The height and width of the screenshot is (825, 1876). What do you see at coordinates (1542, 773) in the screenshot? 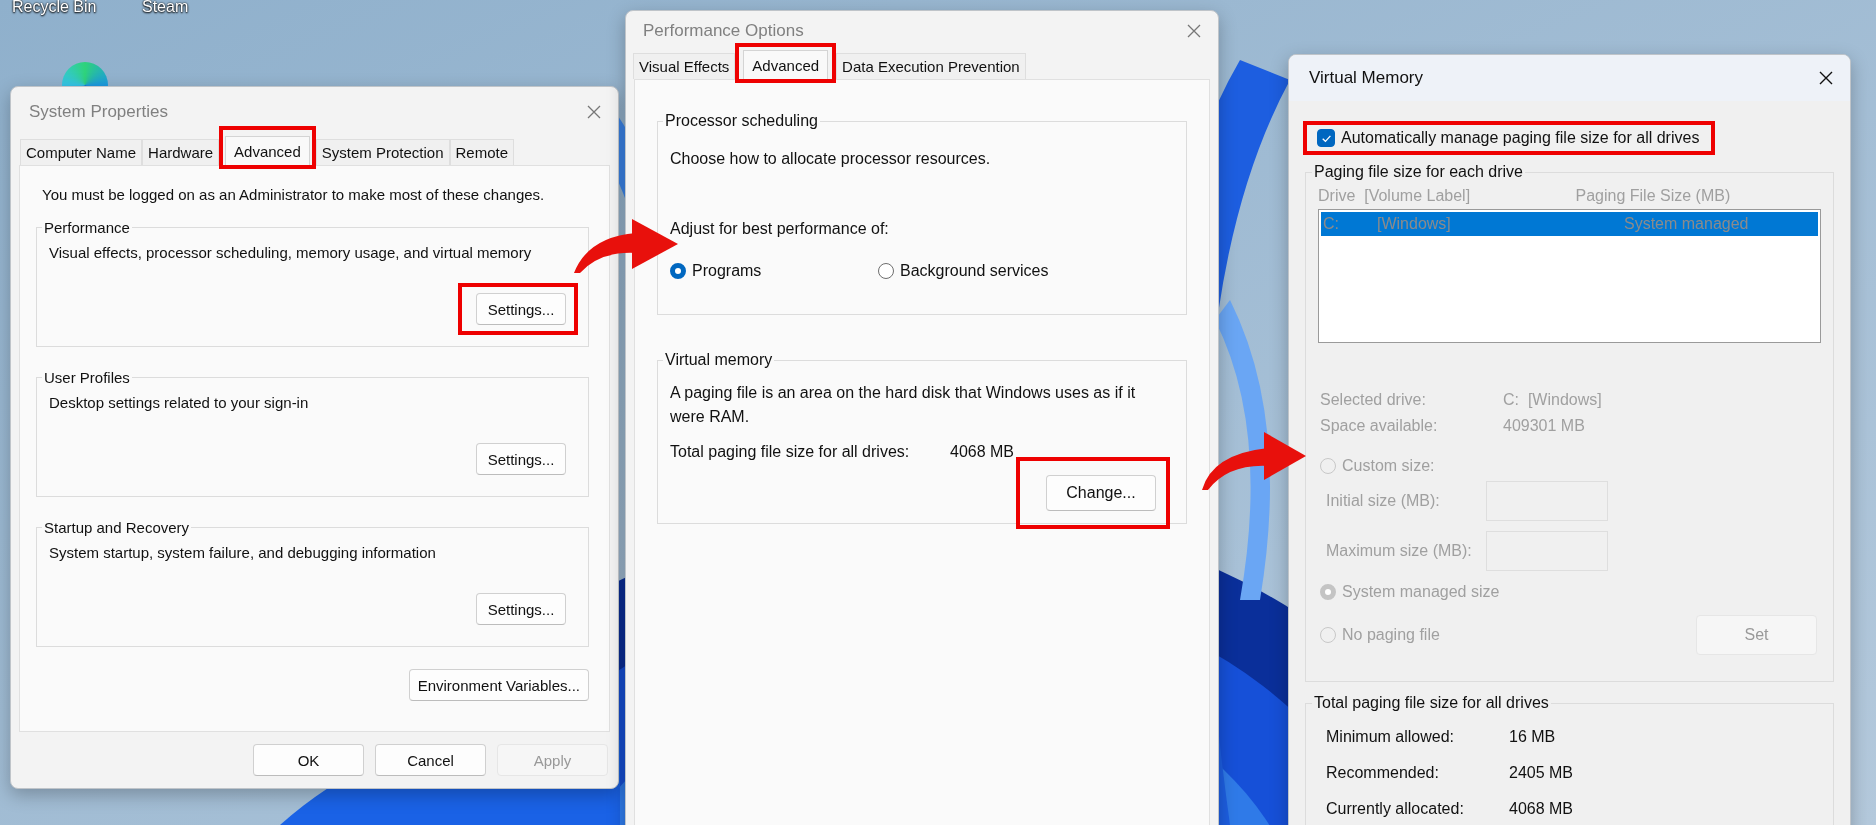
I see `total-value: 2405 MB` at bounding box center [1542, 773].